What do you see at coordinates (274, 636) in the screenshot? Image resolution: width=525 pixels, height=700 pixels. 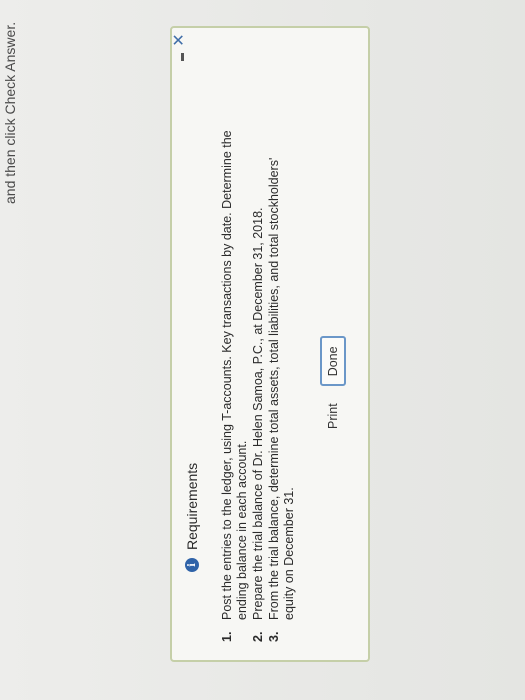 I see `item-number: 3.` at bounding box center [274, 636].